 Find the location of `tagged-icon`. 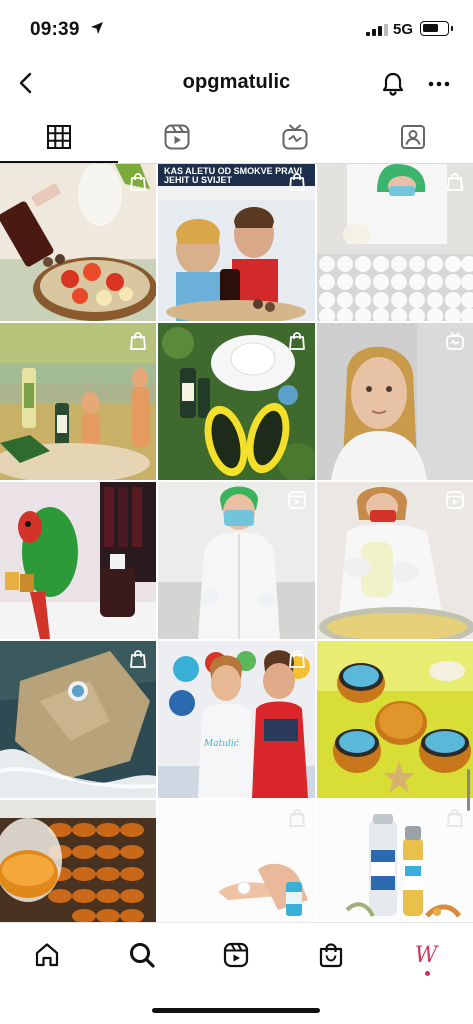

tagged-icon is located at coordinates (413, 137).